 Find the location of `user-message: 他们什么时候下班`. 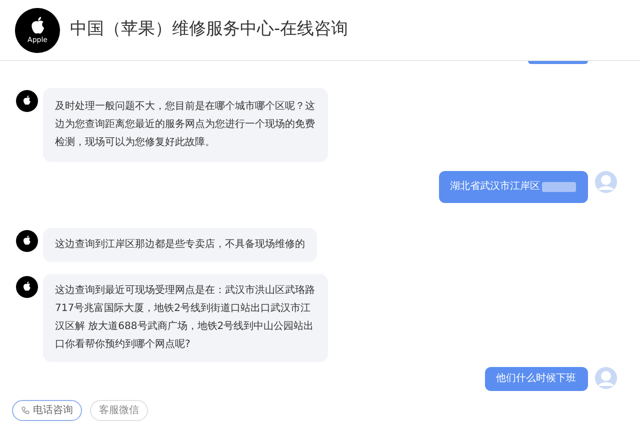

user-message: 他们什么时候下班 is located at coordinates (536, 379).